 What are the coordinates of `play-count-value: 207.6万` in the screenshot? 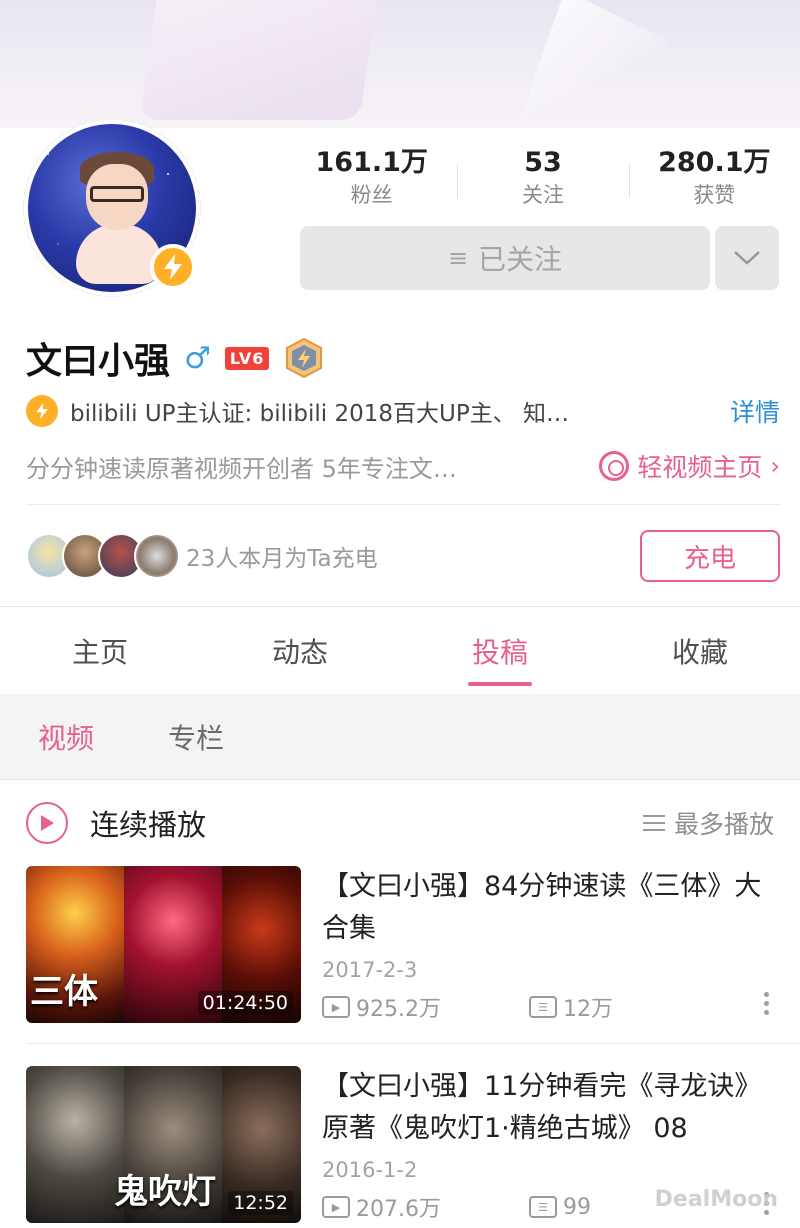 It's located at (398, 1209).